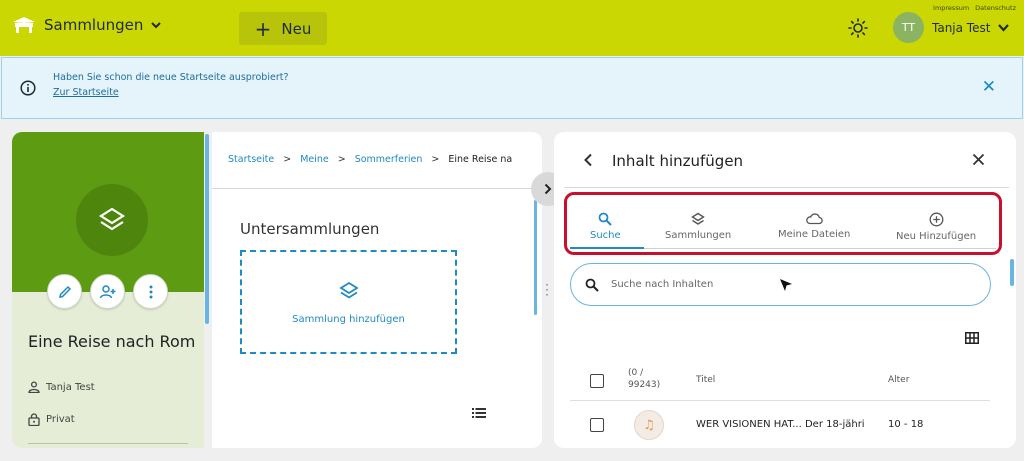  Describe the element at coordinates (814, 218) in the screenshot. I see `cloud-icon` at that location.